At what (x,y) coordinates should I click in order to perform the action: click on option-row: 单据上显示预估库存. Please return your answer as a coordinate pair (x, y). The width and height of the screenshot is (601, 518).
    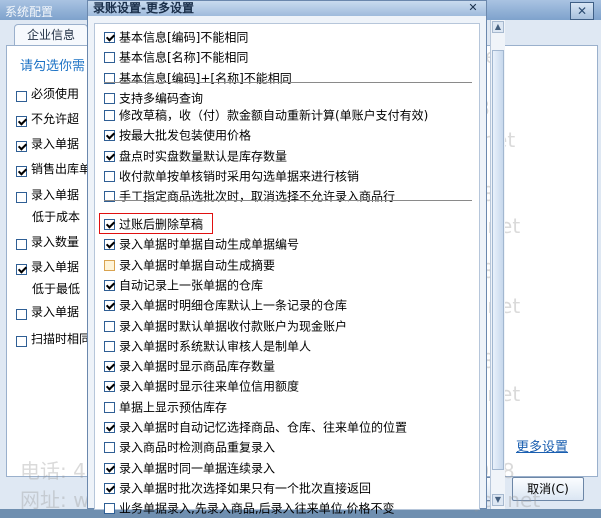
    Looking at the image, I should click on (165, 407).